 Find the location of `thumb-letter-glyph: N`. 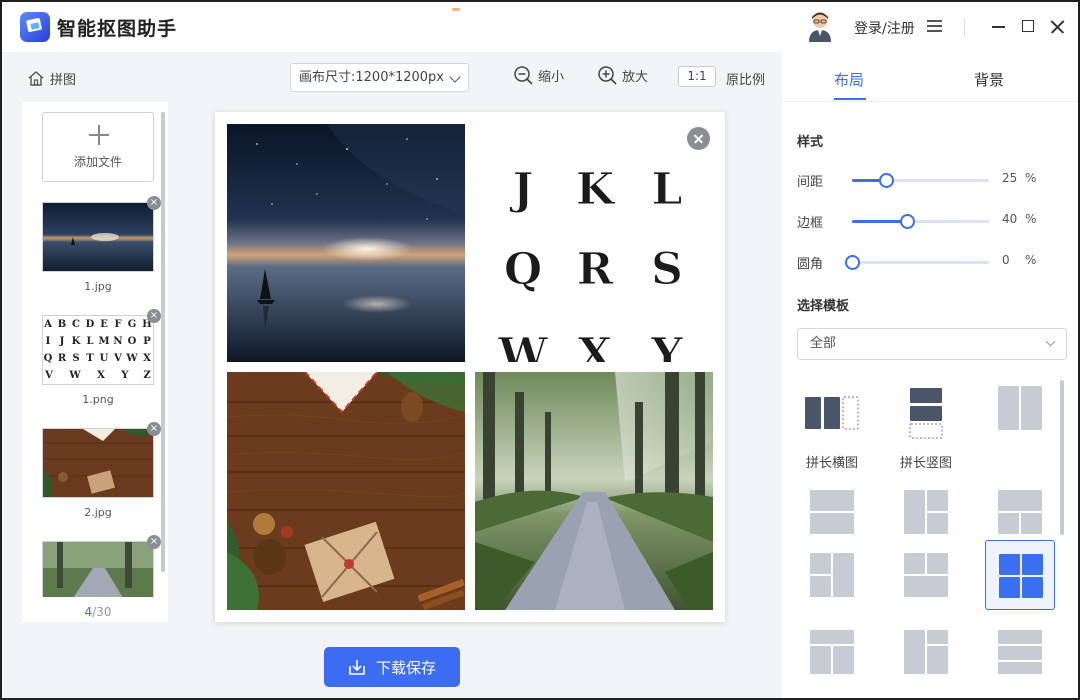

thumb-letter-glyph: N is located at coordinates (117, 341).